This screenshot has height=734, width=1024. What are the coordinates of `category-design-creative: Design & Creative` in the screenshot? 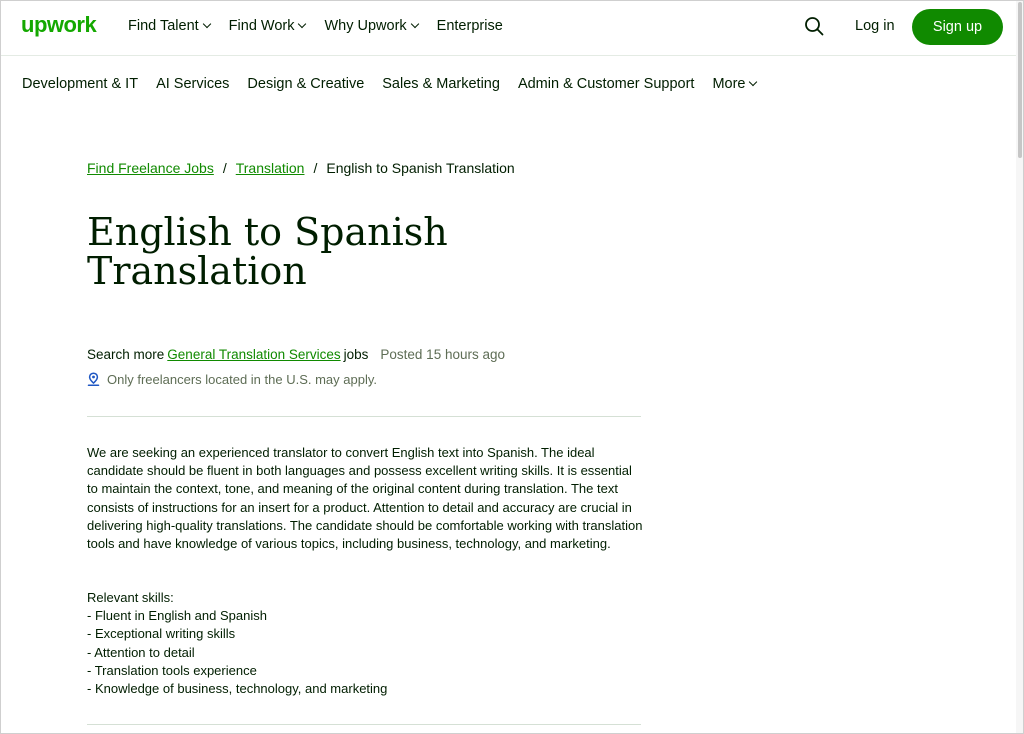 It's located at (305, 84).